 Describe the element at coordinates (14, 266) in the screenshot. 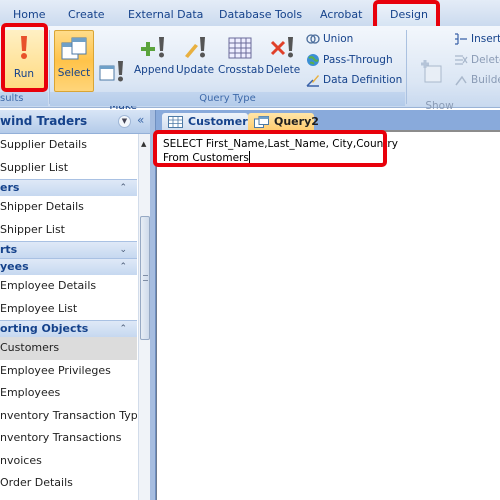

I see `nav-group-label: yees` at that location.